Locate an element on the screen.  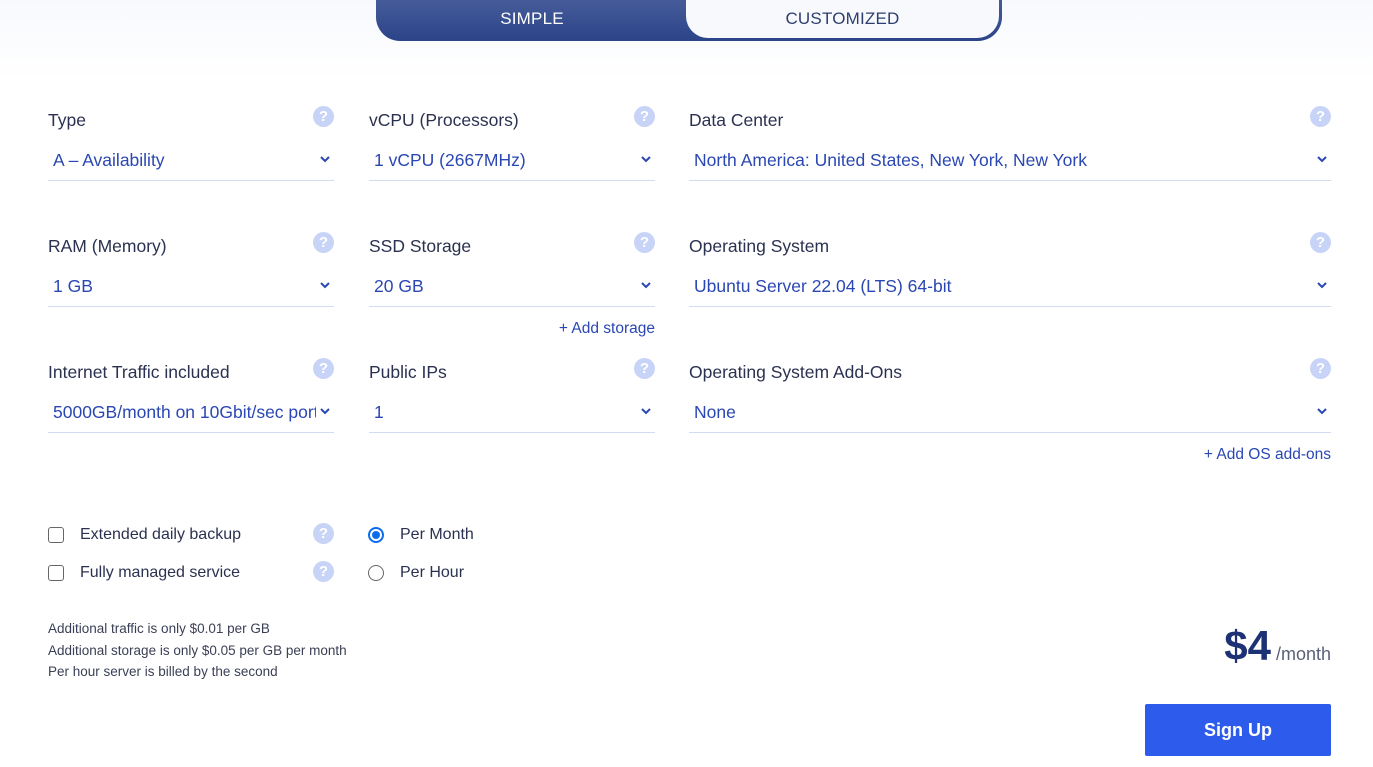
public-ips-label: Public IPs is located at coordinates (408, 372).